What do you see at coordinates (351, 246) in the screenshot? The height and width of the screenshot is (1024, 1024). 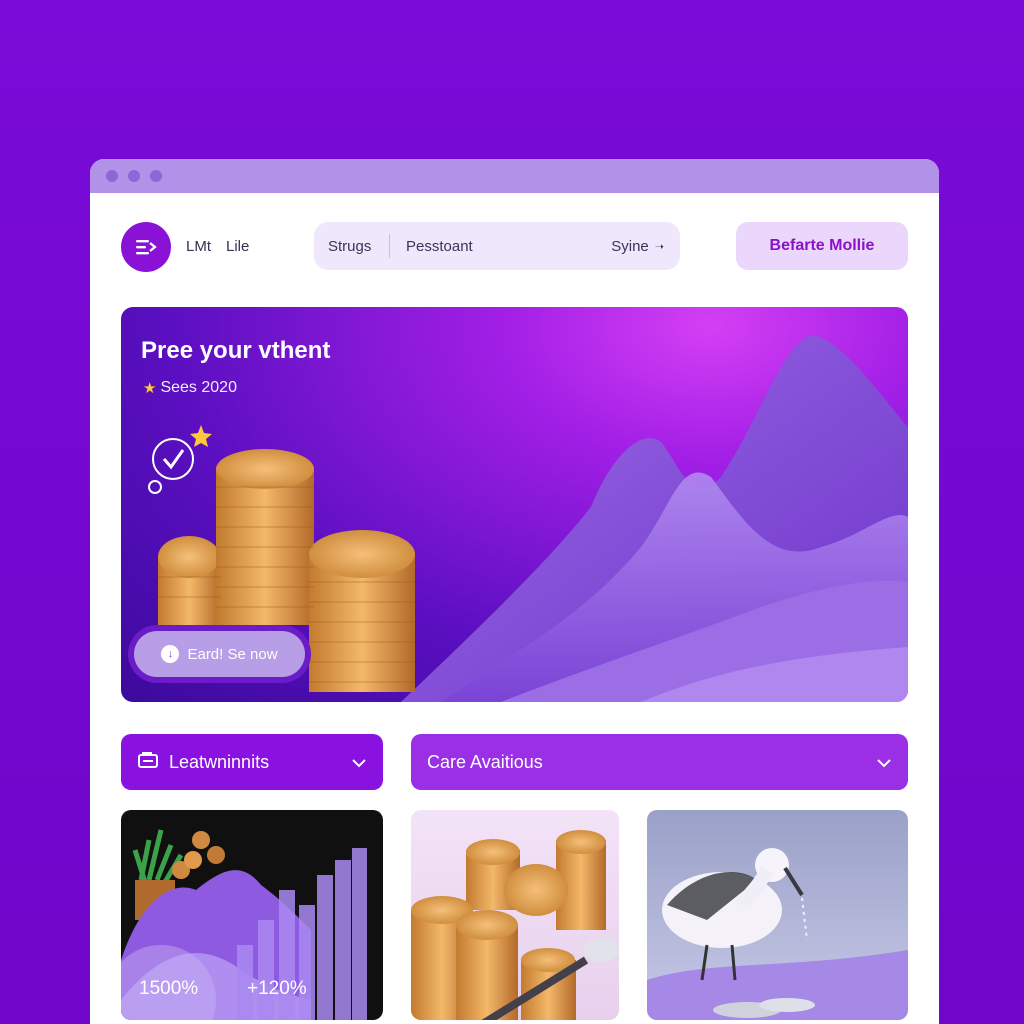 I see `search-tab: Strugs` at bounding box center [351, 246].